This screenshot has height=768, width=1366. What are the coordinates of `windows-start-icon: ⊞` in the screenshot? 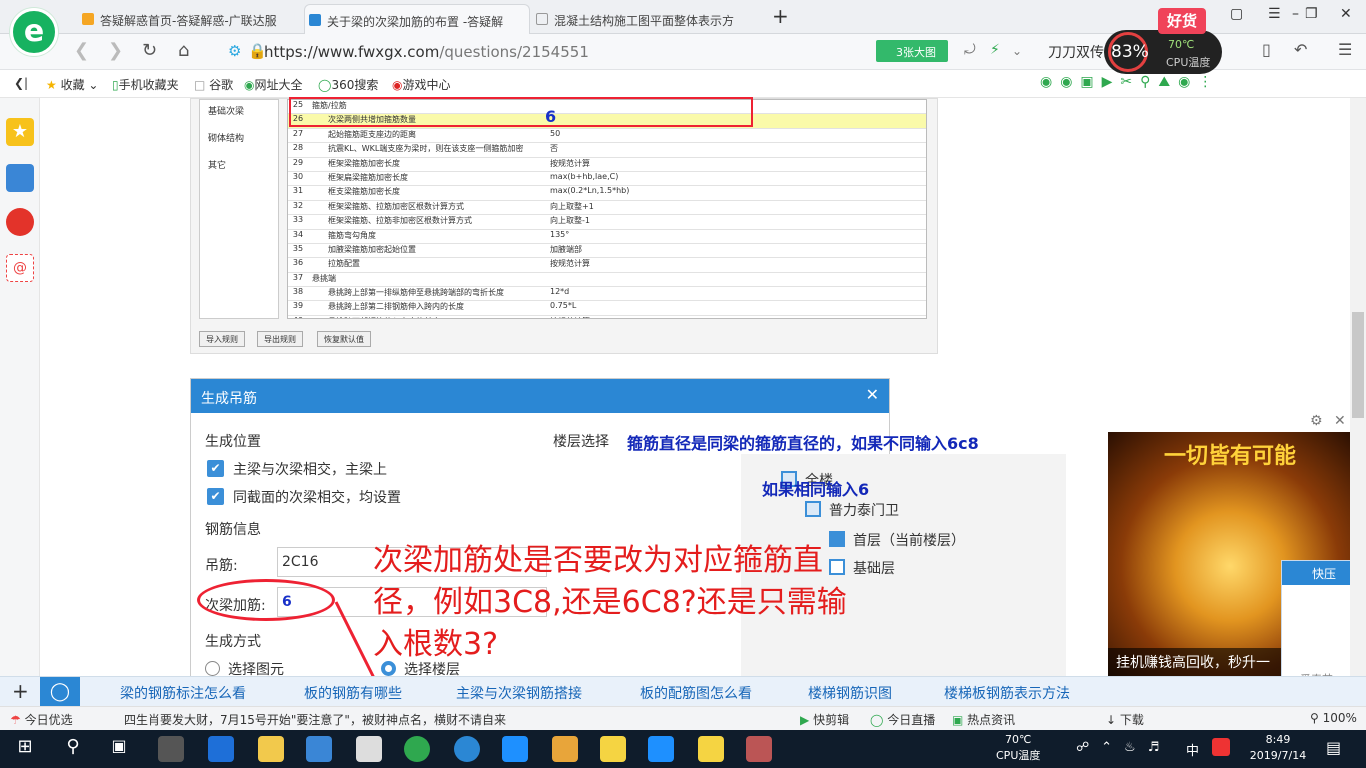 It's located at (25, 749).